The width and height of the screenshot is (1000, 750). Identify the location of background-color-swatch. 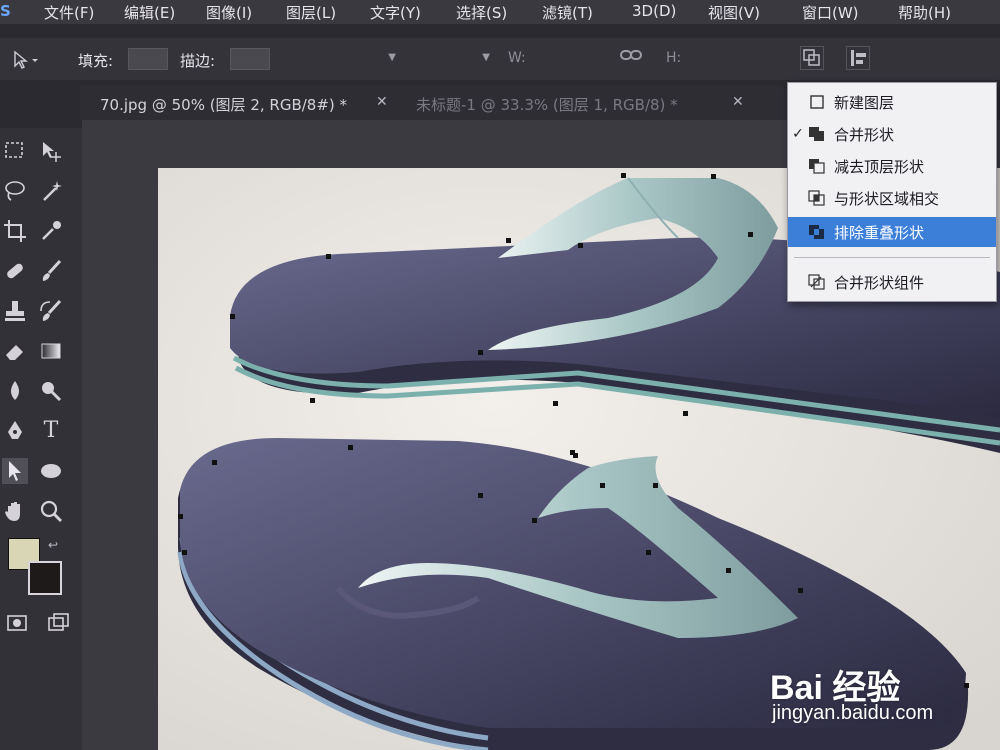
(45, 578).